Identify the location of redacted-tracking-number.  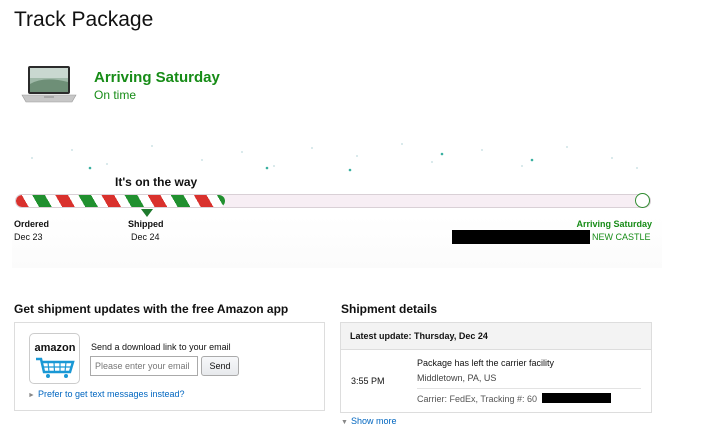
(576, 398).